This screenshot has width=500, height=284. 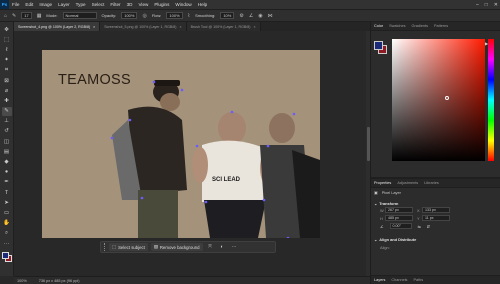 What do you see at coordinates (382, 210) in the screenshot?
I see `width-label: W` at bounding box center [382, 210].